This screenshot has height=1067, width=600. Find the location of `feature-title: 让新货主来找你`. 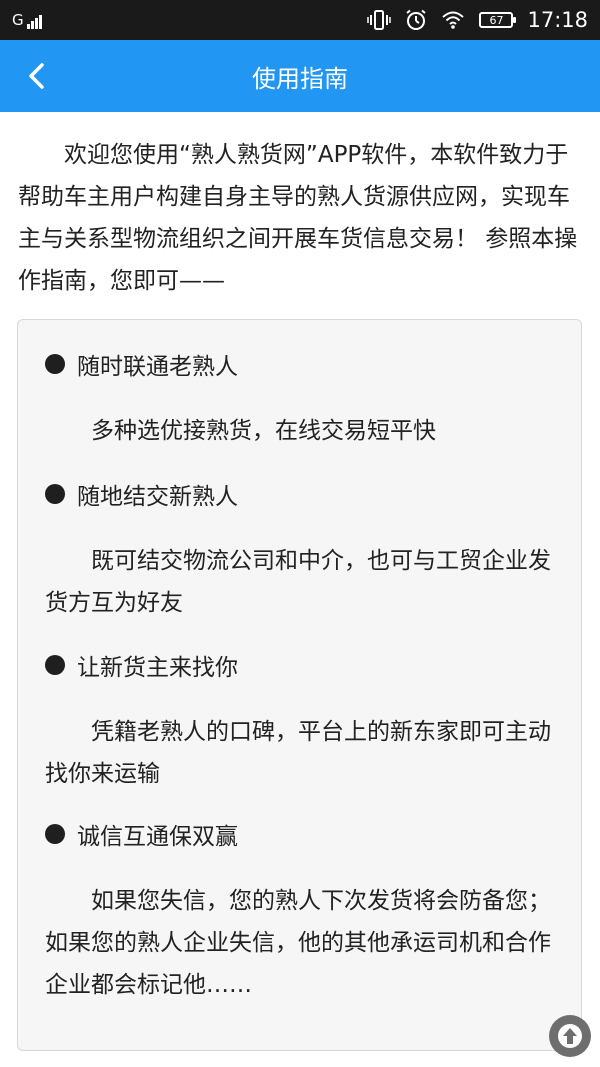

feature-title: 让新货主来找你 is located at coordinates (301, 665).